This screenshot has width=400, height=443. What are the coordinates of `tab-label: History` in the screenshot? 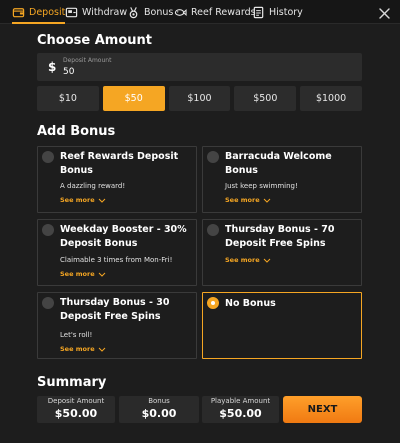 It's located at (286, 12).